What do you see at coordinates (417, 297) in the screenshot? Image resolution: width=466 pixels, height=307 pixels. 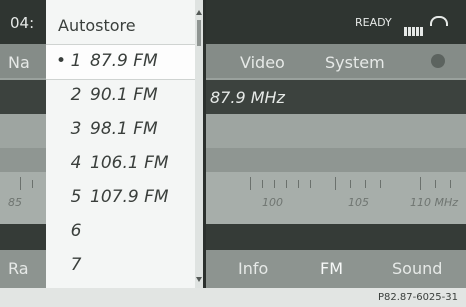 I see `figure-code: P82.87-6025-31` at bounding box center [417, 297].